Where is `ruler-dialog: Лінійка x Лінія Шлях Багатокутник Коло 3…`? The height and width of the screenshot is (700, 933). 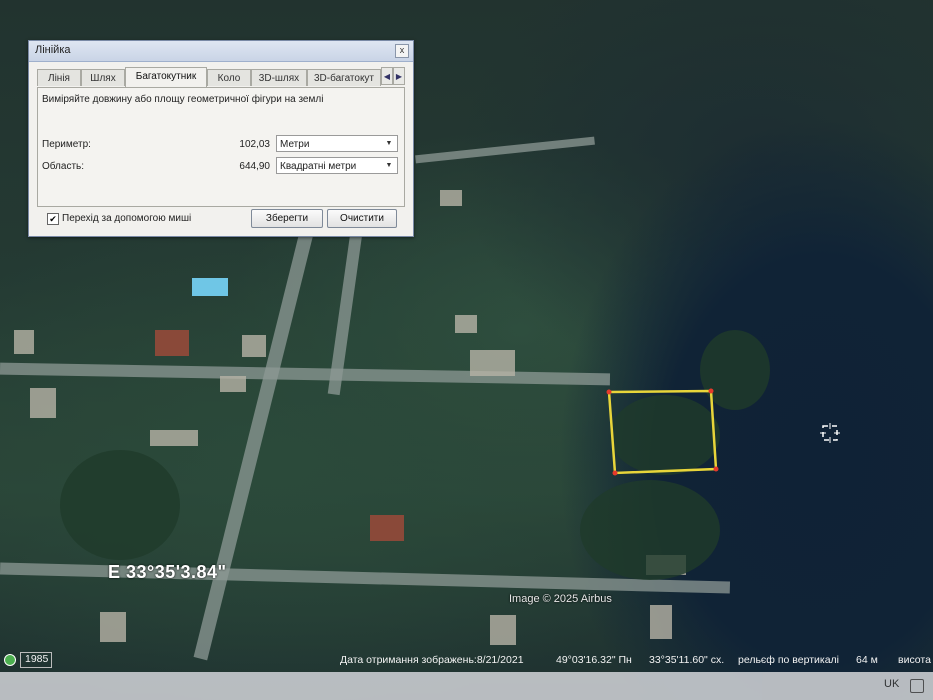
ruler-dialog: Лінійка x Лінія Шлях Багатокутник Коло 3… is located at coordinates (221, 138).